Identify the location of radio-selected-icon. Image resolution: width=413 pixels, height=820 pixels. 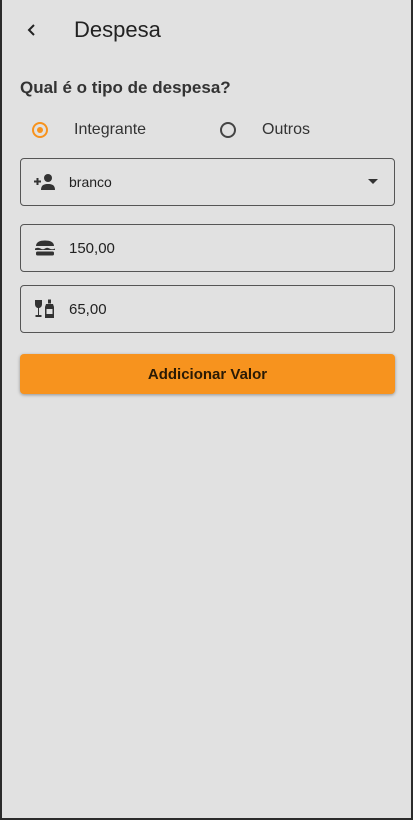
(40, 130).